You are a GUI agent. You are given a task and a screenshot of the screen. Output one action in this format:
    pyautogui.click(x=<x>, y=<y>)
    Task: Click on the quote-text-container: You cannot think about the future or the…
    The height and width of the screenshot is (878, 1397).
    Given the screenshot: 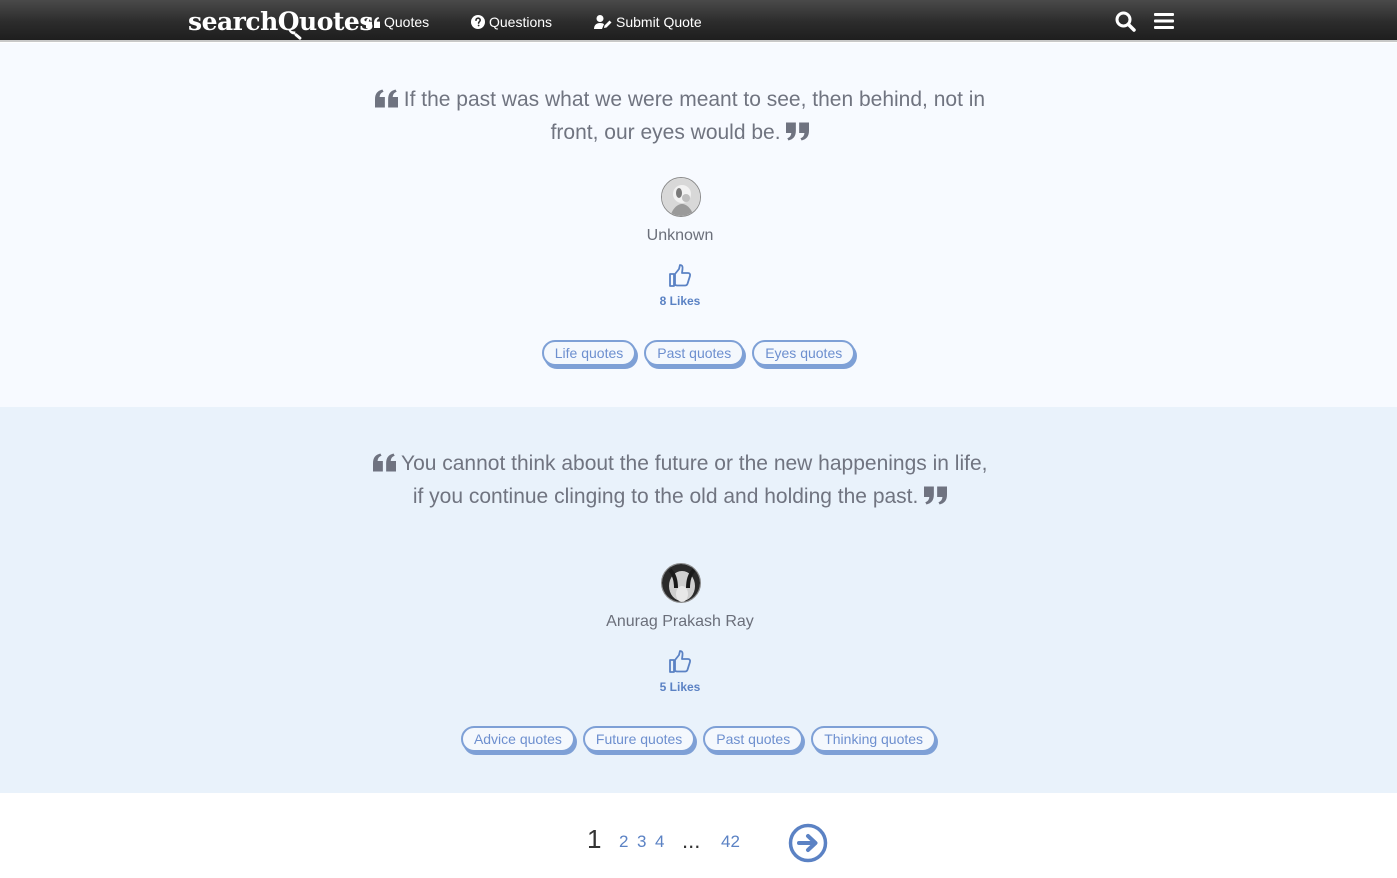 What is the action you would take?
    pyautogui.click(x=680, y=480)
    